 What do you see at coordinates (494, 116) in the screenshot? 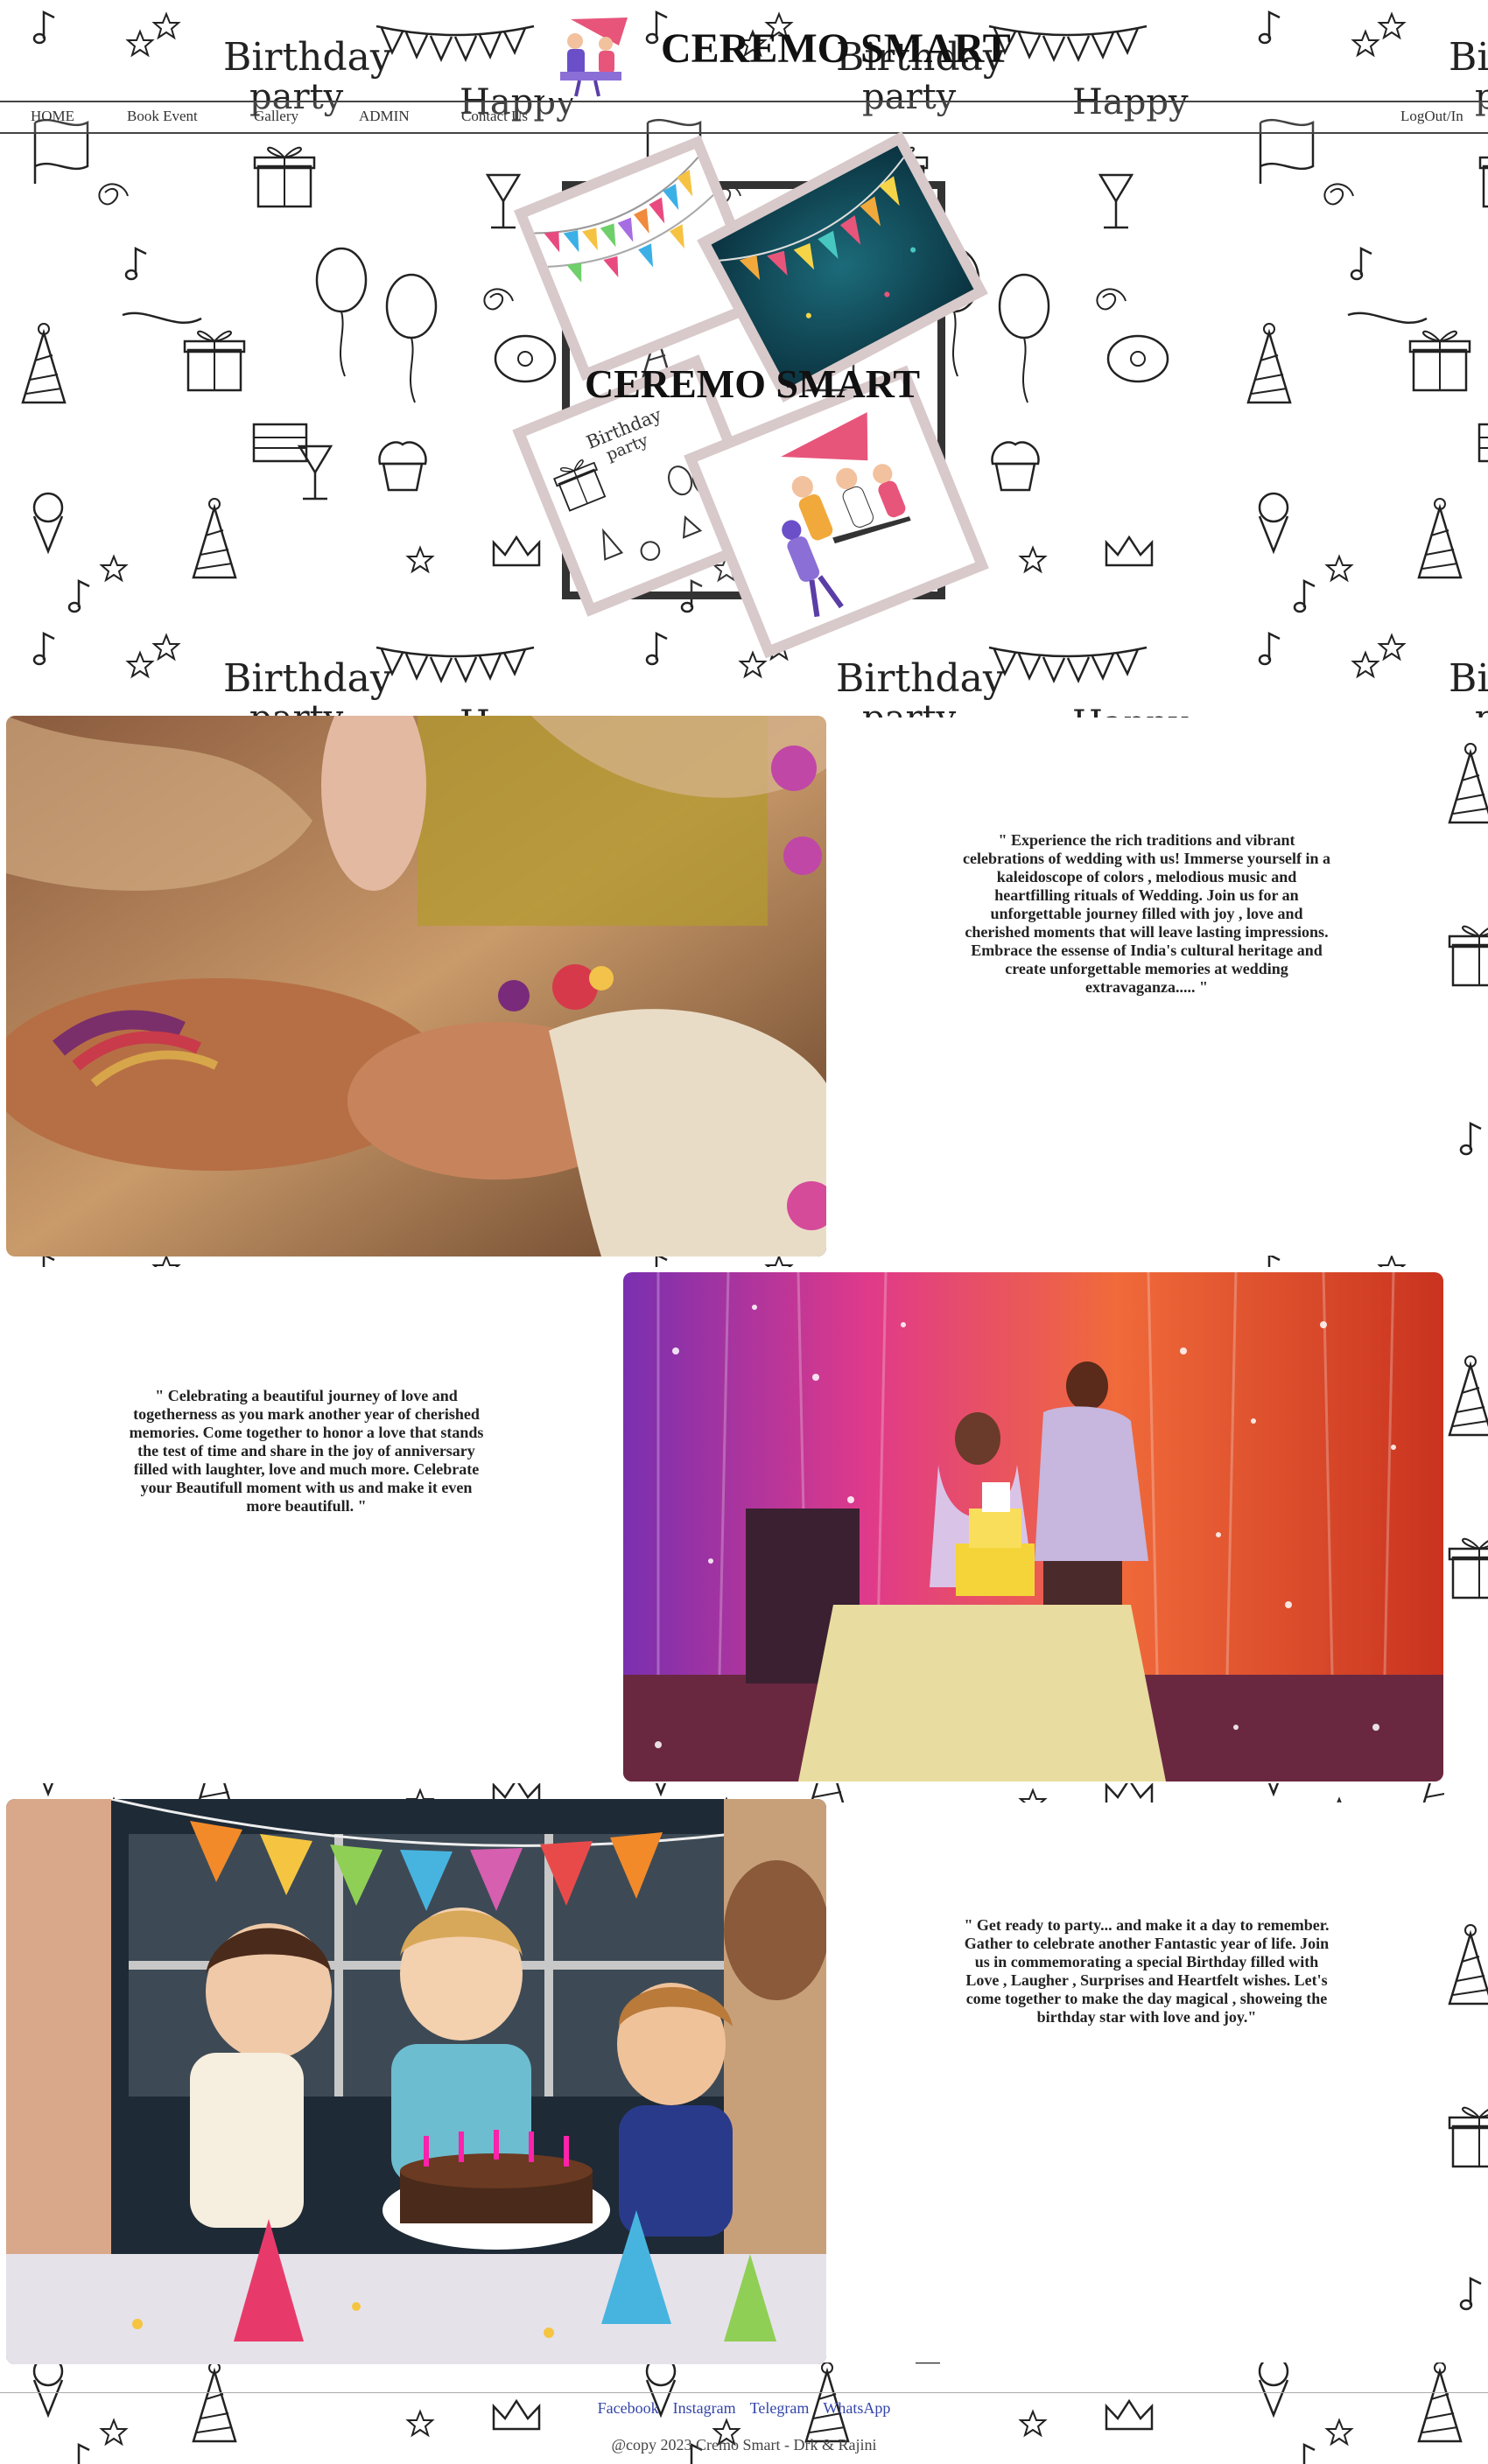
I see `nav-contact-us: Contact Us` at bounding box center [494, 116].